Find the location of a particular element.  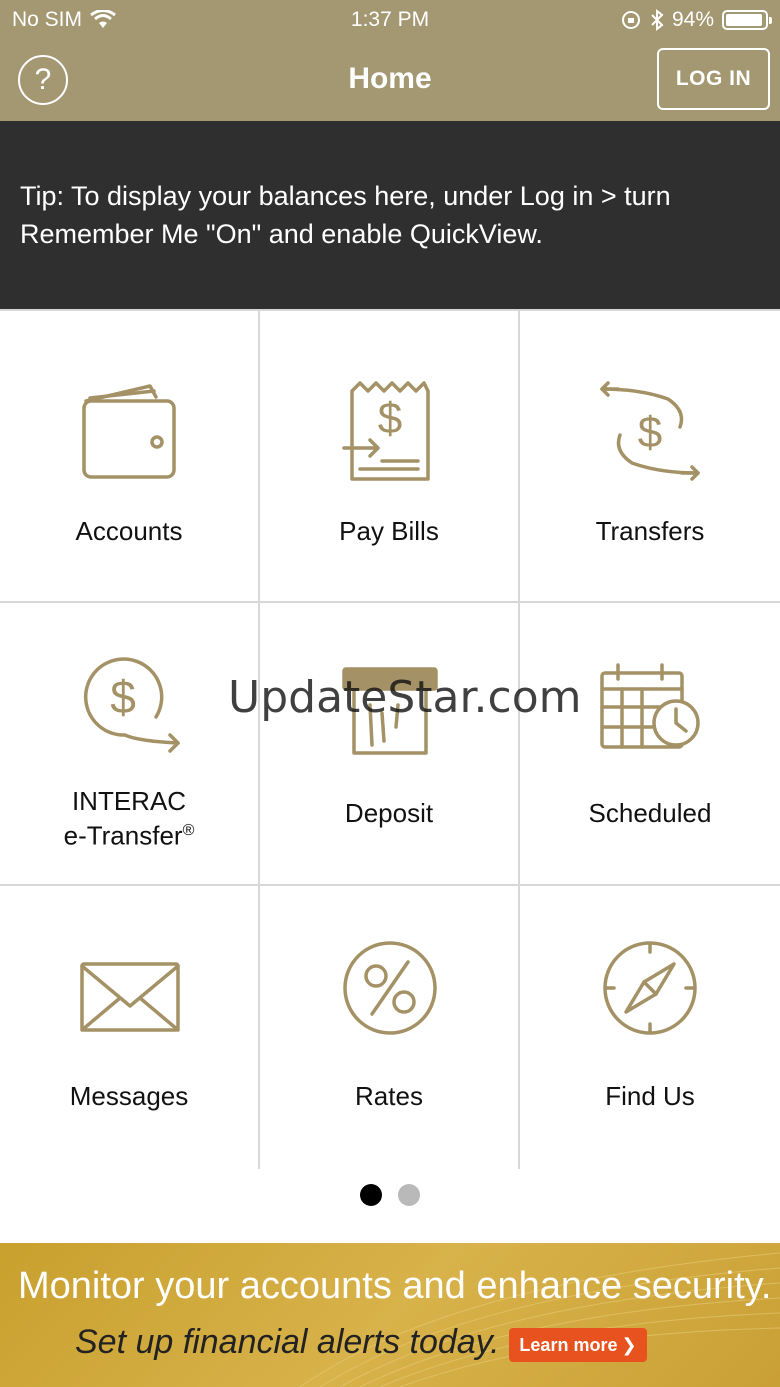

tile-scheduled: Scheduled is located at coordinates (650, 744).